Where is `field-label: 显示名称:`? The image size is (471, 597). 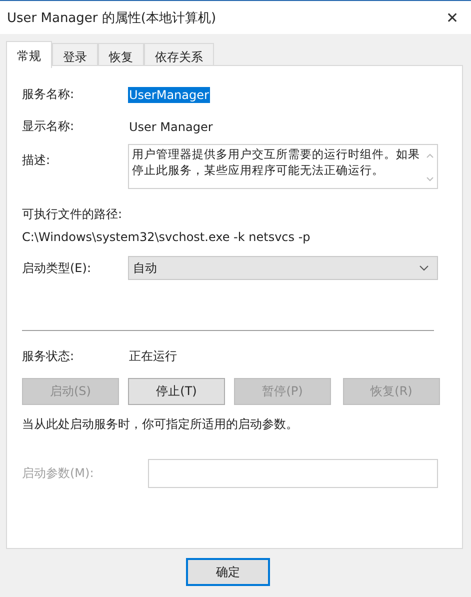
field-label: 显示名称: is located at coordinates (49, 126).